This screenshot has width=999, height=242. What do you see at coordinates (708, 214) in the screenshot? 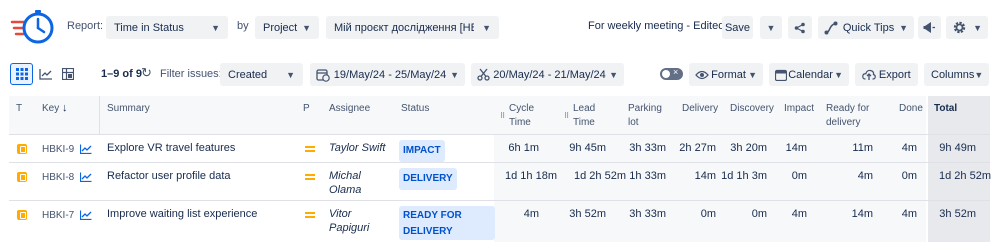
I see `delivery-value: 0m` at bounding box center [708, 214].